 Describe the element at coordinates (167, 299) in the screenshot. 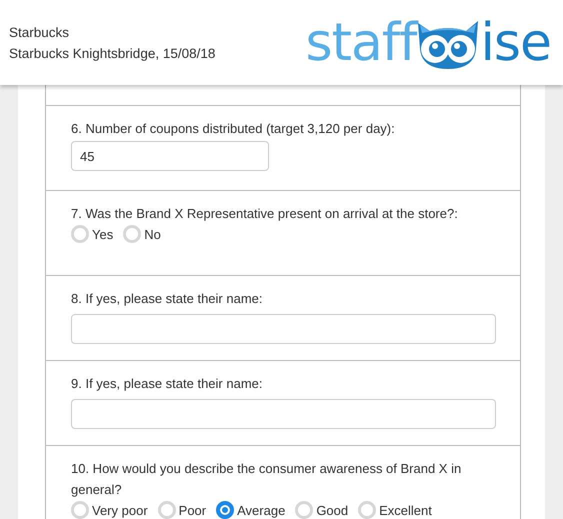

I see `question-label: 8. If yes, please state their name:` at that location.